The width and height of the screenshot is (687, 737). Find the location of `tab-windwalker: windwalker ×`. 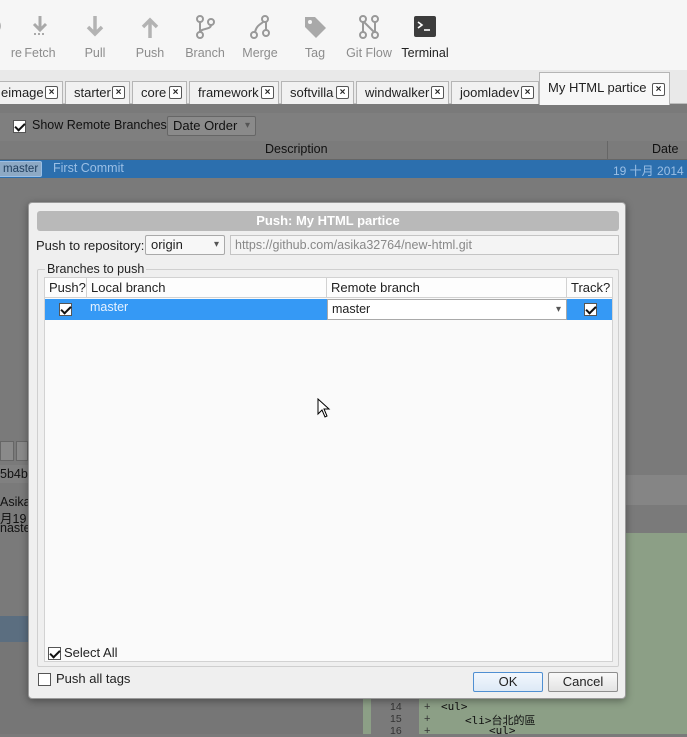

tab-windwalker: windwalker × is located at coordinates (402, 92).